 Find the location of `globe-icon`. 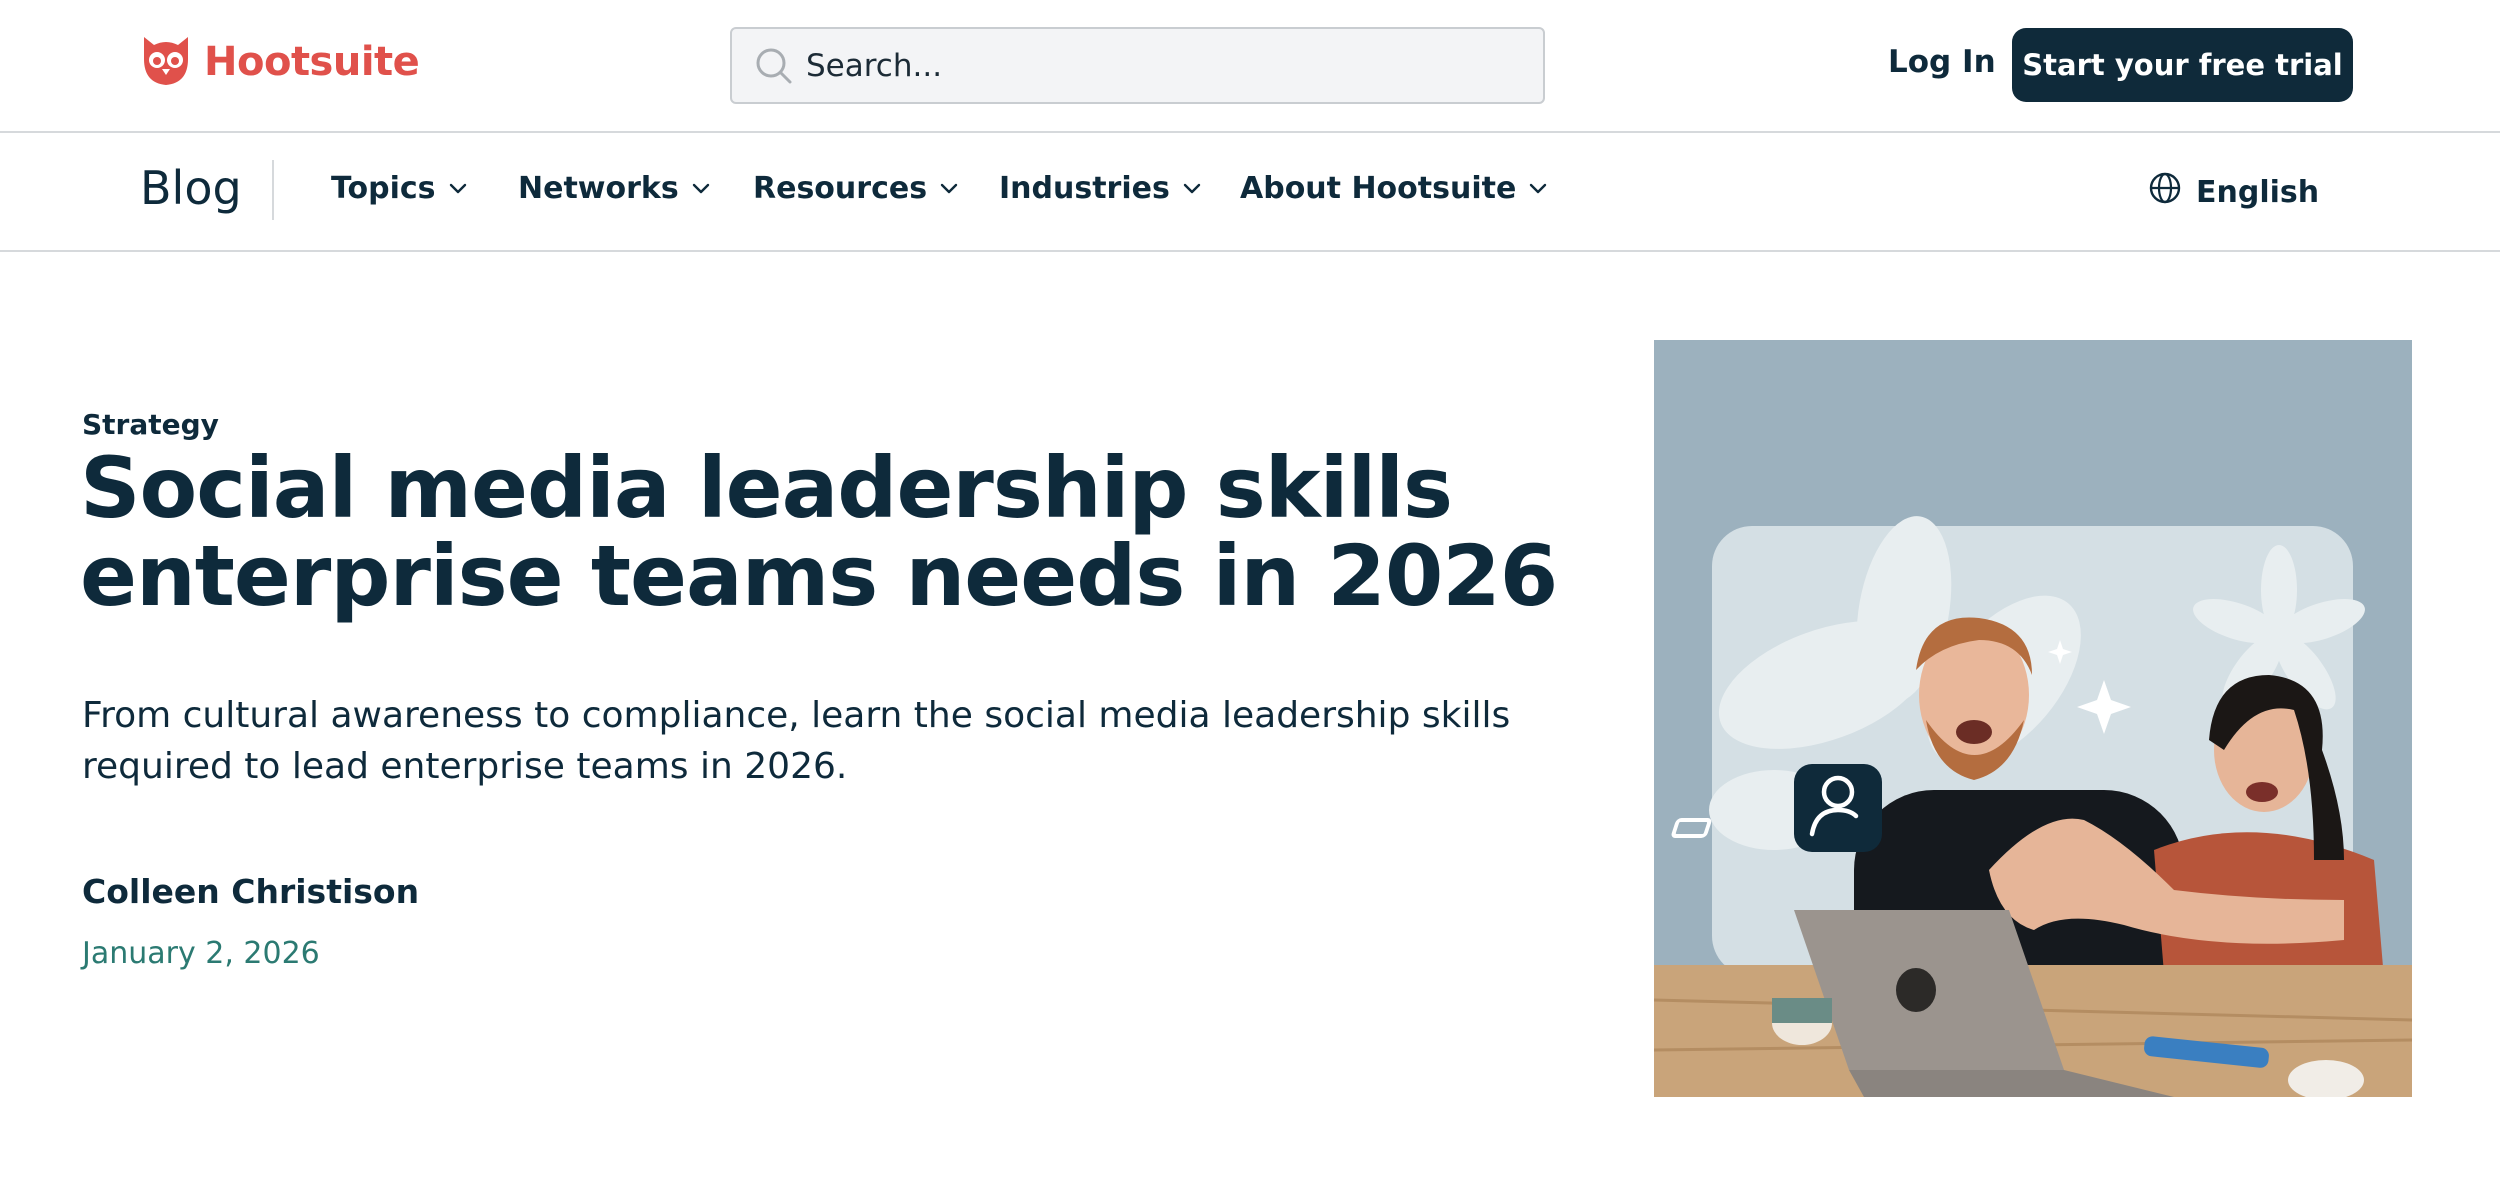

globe-icon is located at coordinates (2165, 192).